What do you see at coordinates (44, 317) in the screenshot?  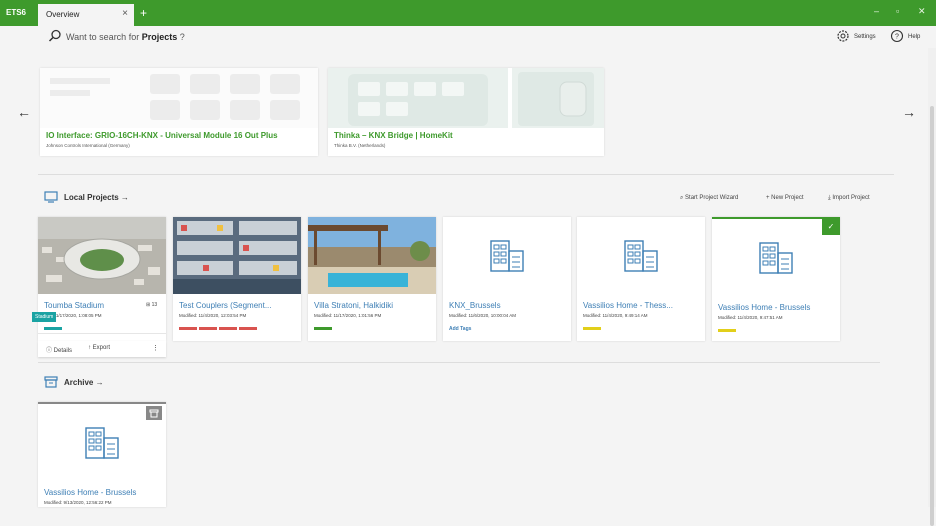 I see `tag-tooltip: Stadium` at bounding box center [44, 317].